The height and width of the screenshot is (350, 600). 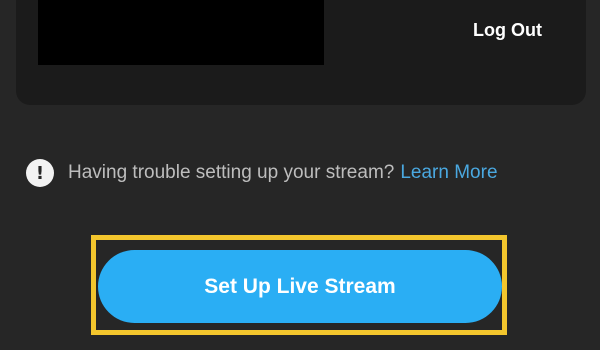 What do you see at coordinates (231, 172) in the screenshot?
I see `help-message: Having trouble setting up your stream?` at bounding box center [231, 172].